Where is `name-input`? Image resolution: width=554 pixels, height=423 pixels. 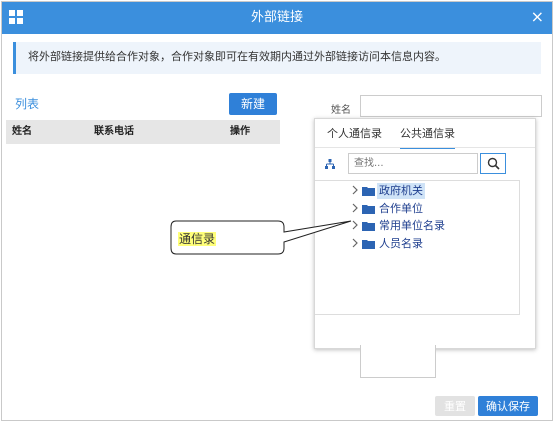
name-input is located at coordinates (451, 106).